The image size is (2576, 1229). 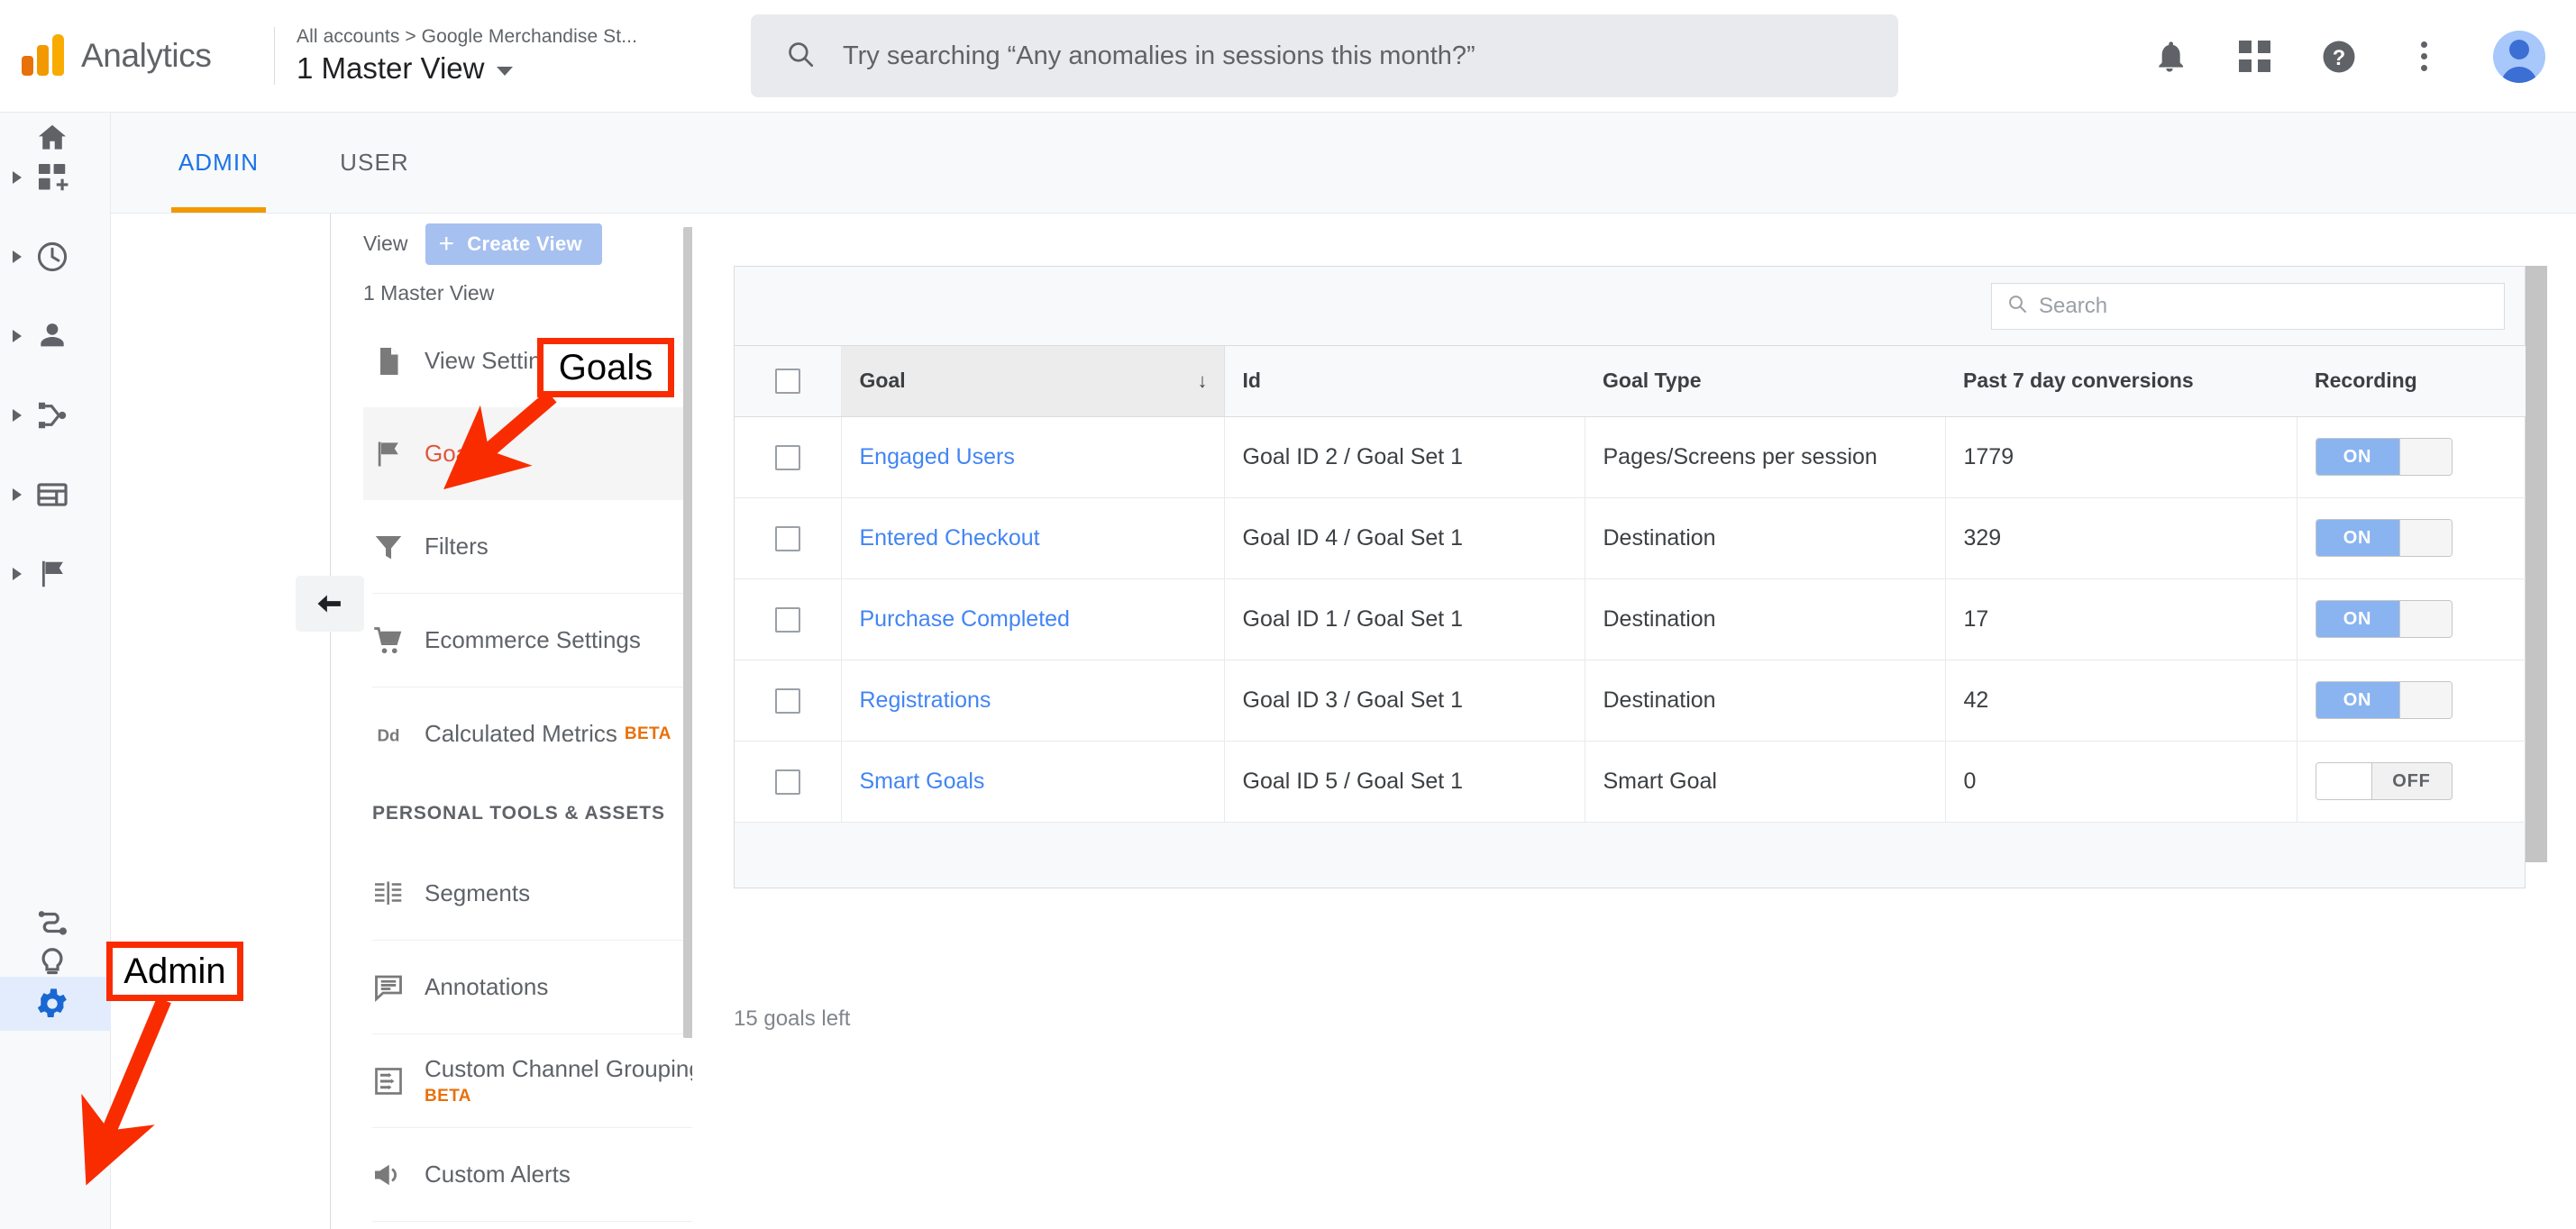 What do you see at coordinates (1630, 855) in the screenshot?
I see `table-footer-strip` at bounding box center [1630, 855].